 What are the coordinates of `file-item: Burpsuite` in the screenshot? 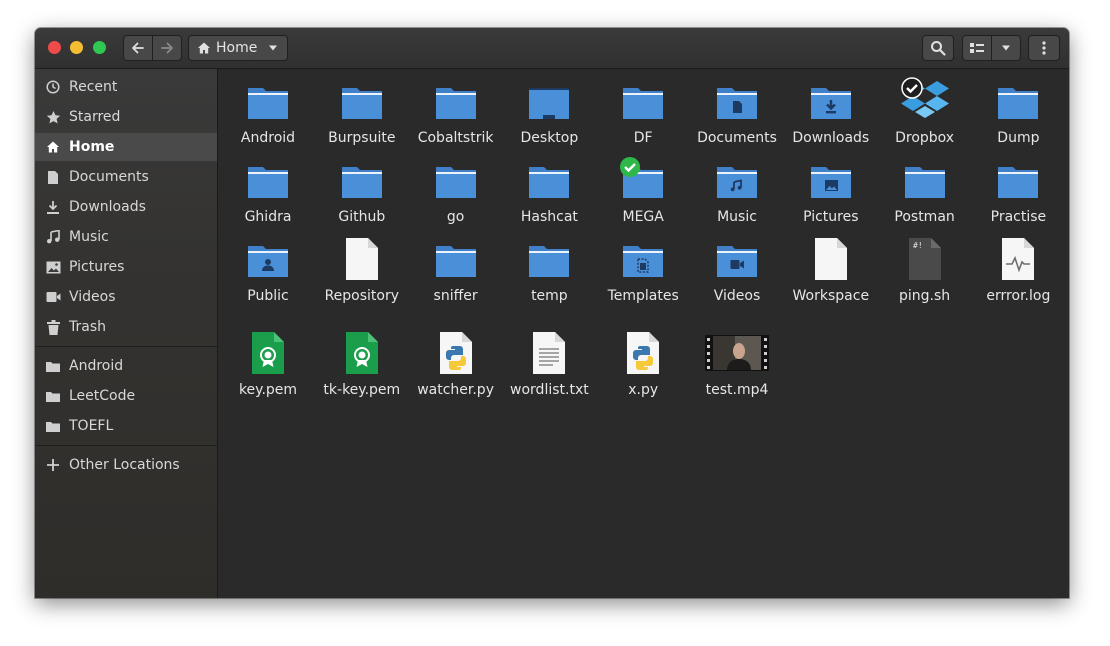 It's located at (362, 111).